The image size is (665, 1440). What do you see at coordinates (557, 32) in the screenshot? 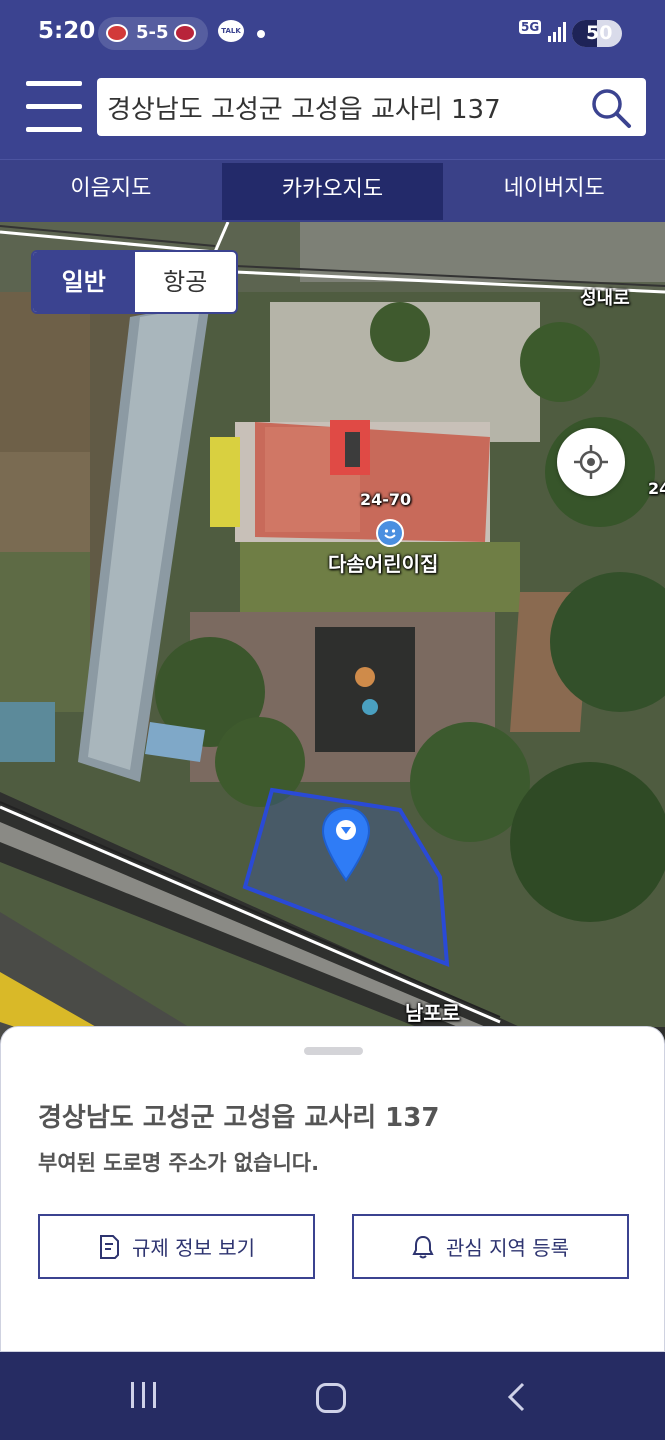
I see `signal-icon` at bounding box center [557, 32].